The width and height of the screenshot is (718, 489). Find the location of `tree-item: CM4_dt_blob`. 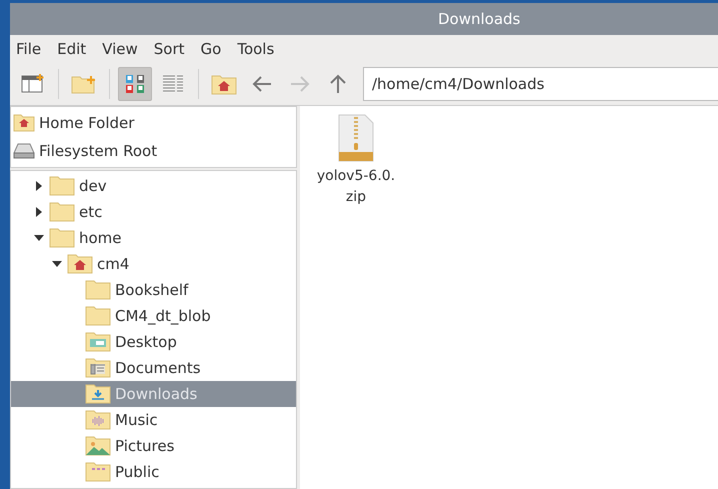

tree-item: CM4_dt_blob is located at coordinates (153, 316).